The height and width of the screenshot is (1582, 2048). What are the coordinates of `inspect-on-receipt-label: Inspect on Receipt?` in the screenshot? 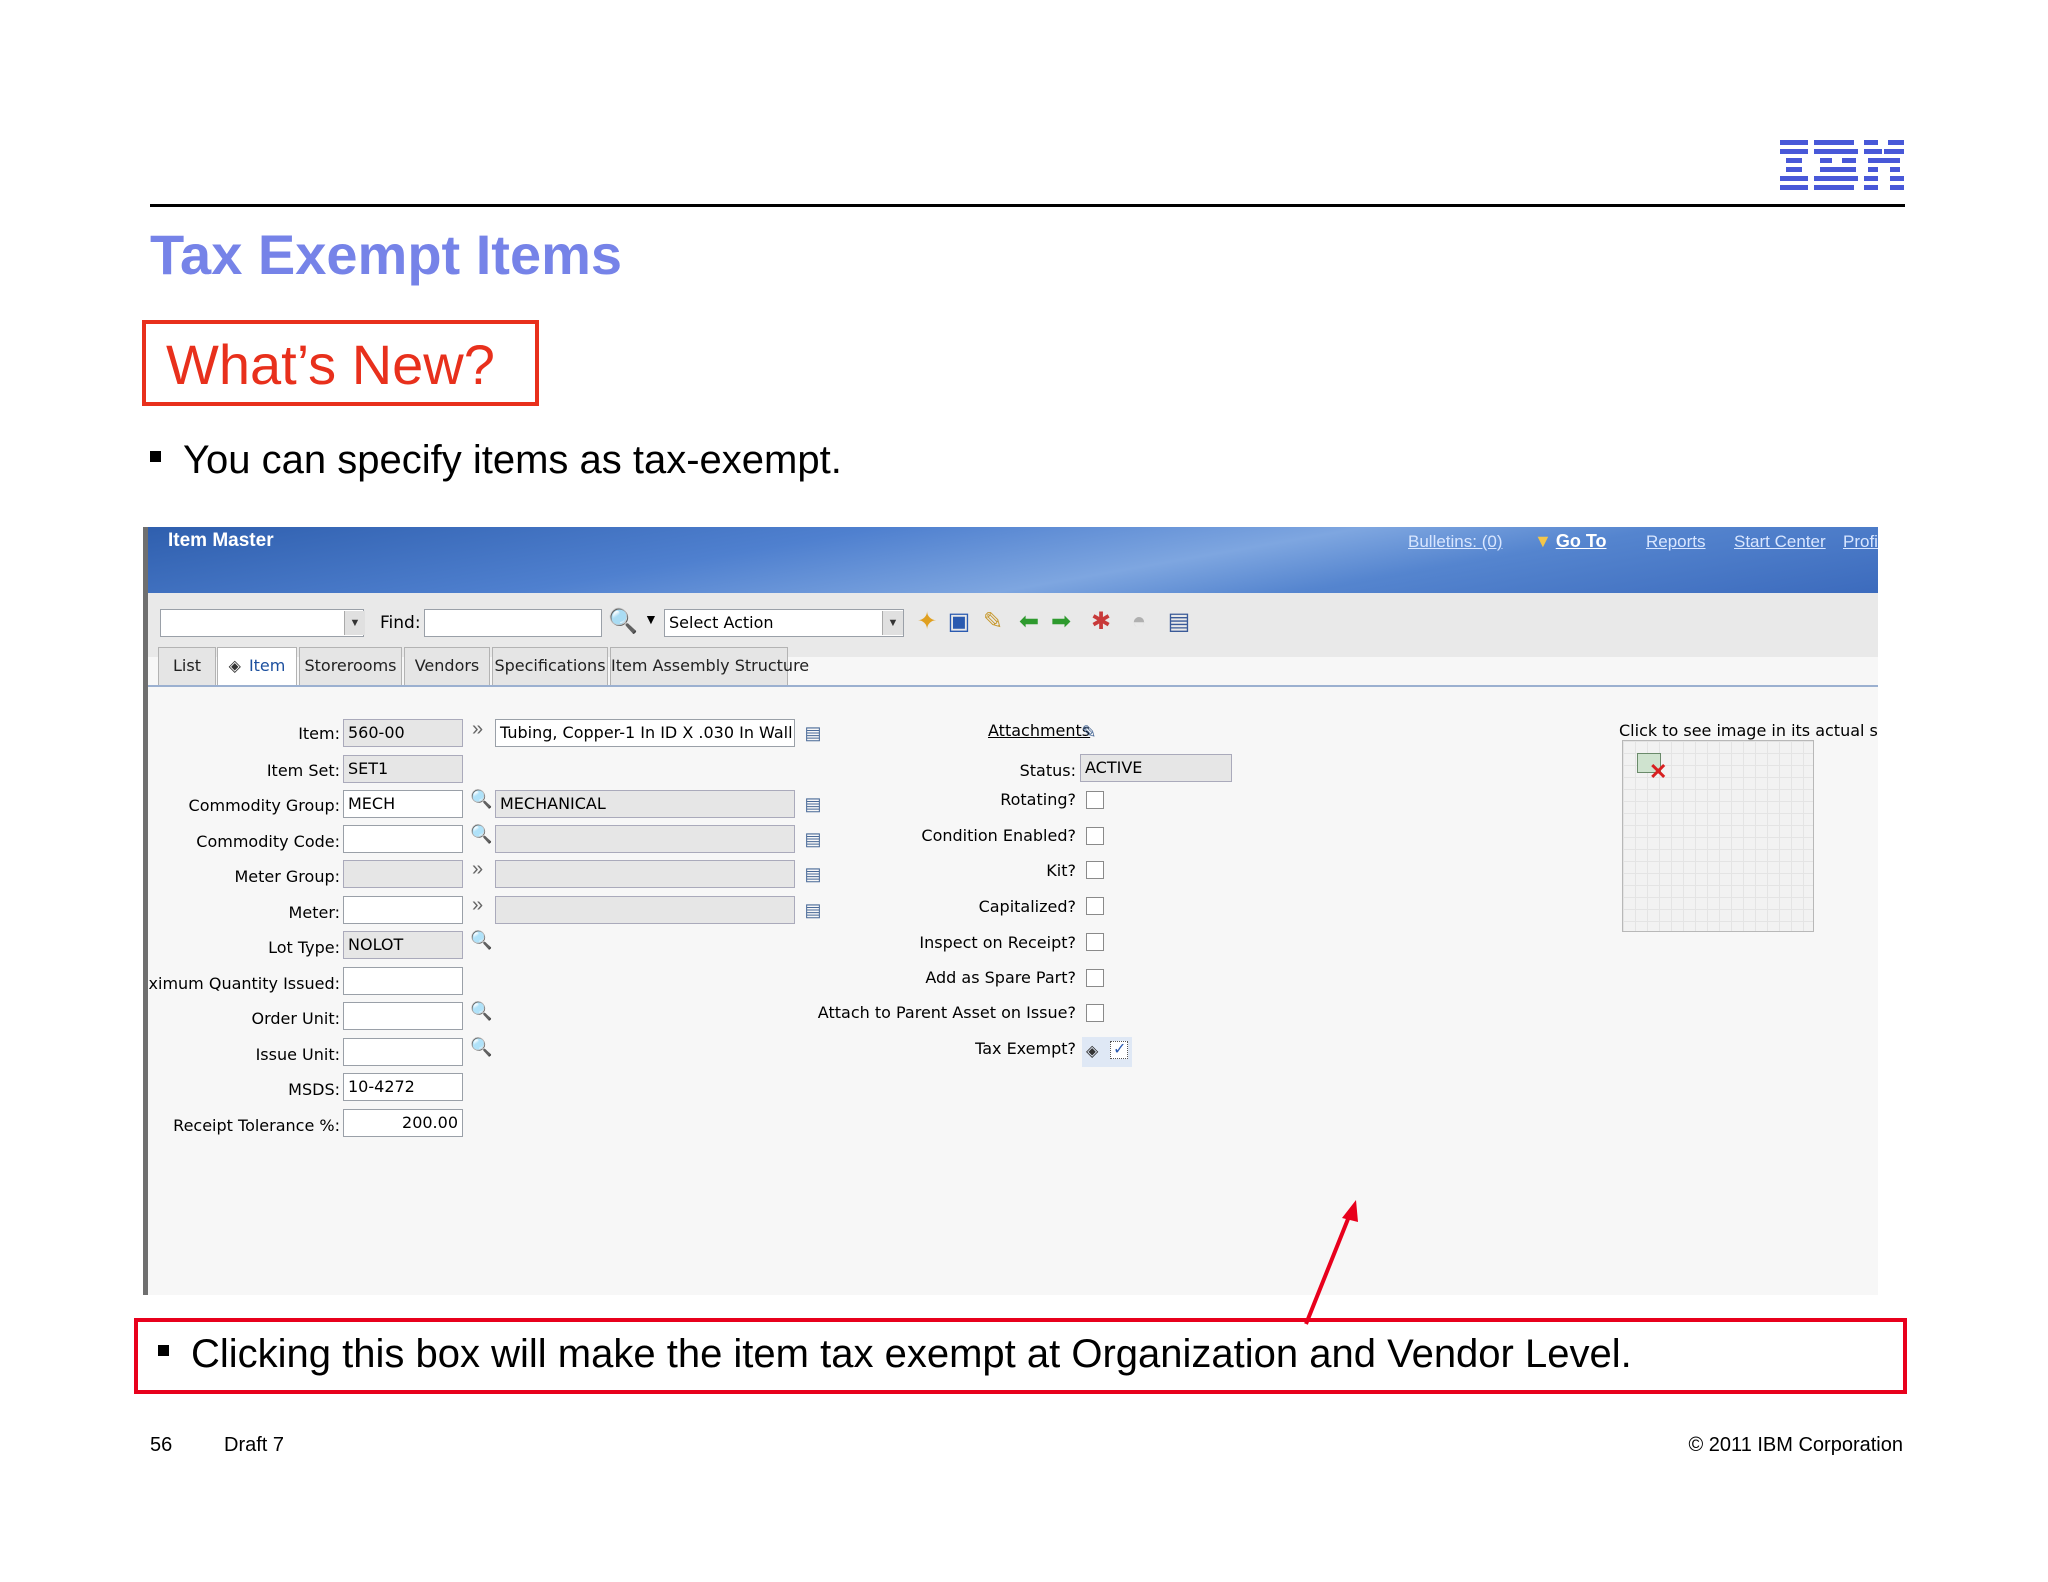 It's located at (997, 942).